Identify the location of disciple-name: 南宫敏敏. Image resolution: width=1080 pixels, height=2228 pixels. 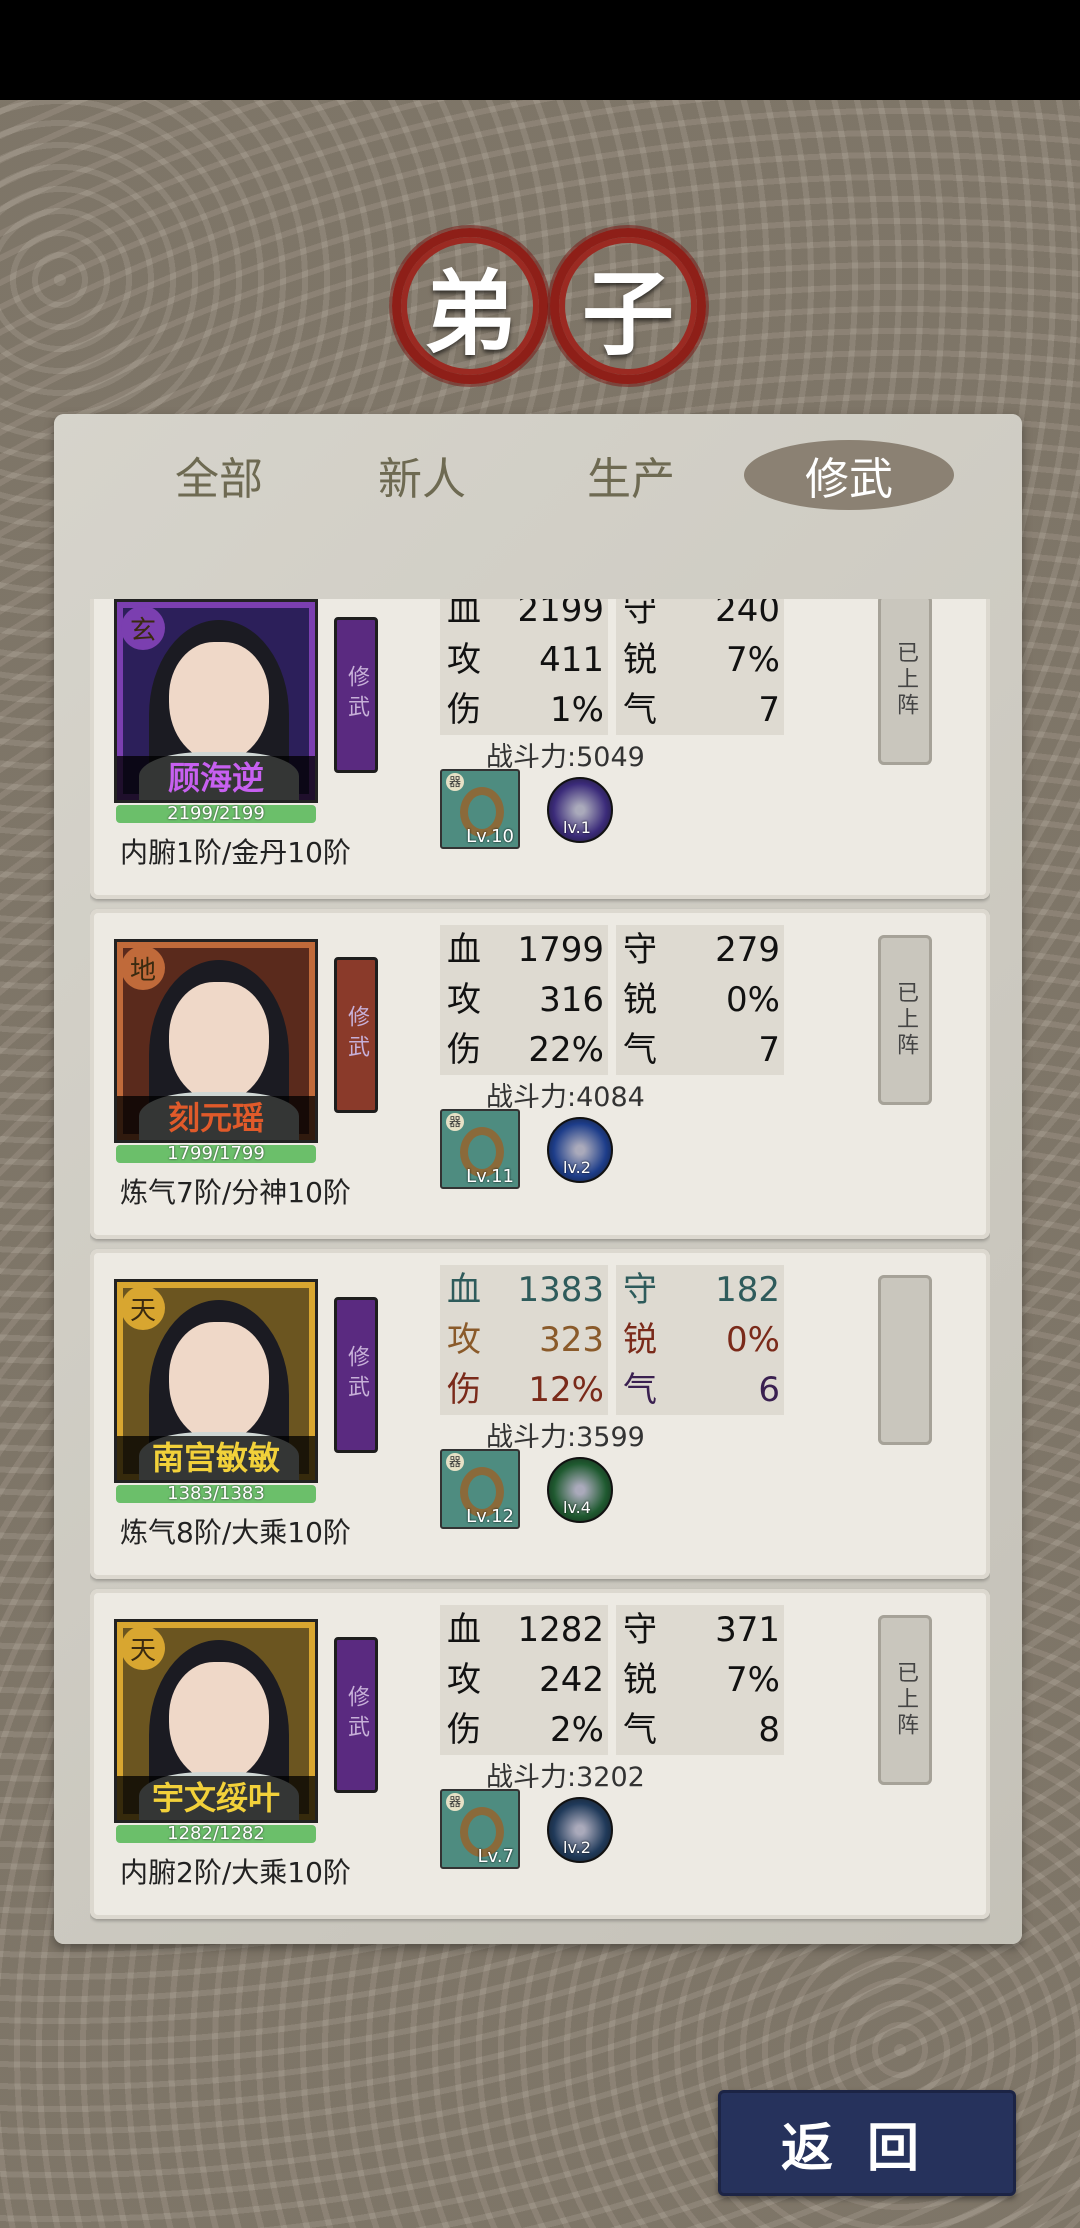
(216, 1458).